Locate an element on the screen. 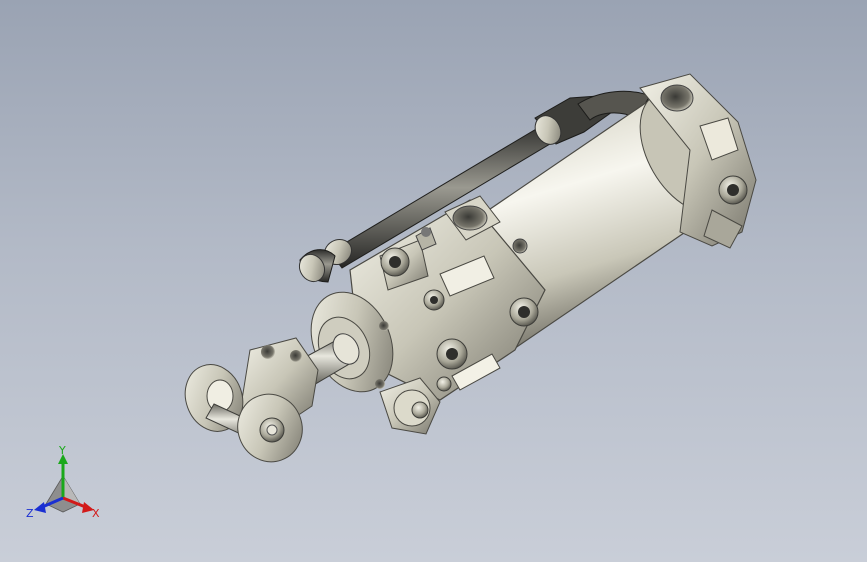 This screenshot has width=867, height=562. z-axis-label: Z is located at coordinates (30, 513).